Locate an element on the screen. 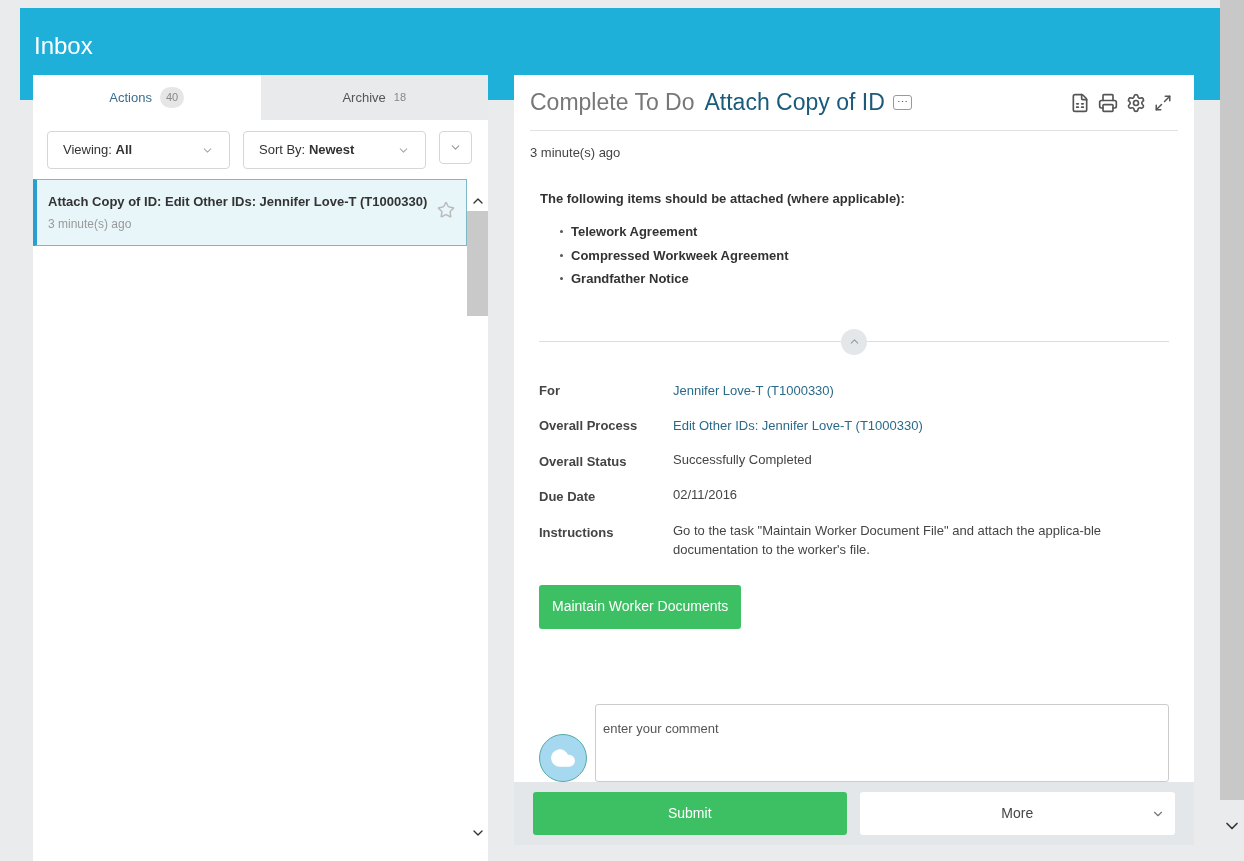 This screenshot has height=861, width=1244. item-time: 3 minute(s) ago is located at coordinates (90, 224).